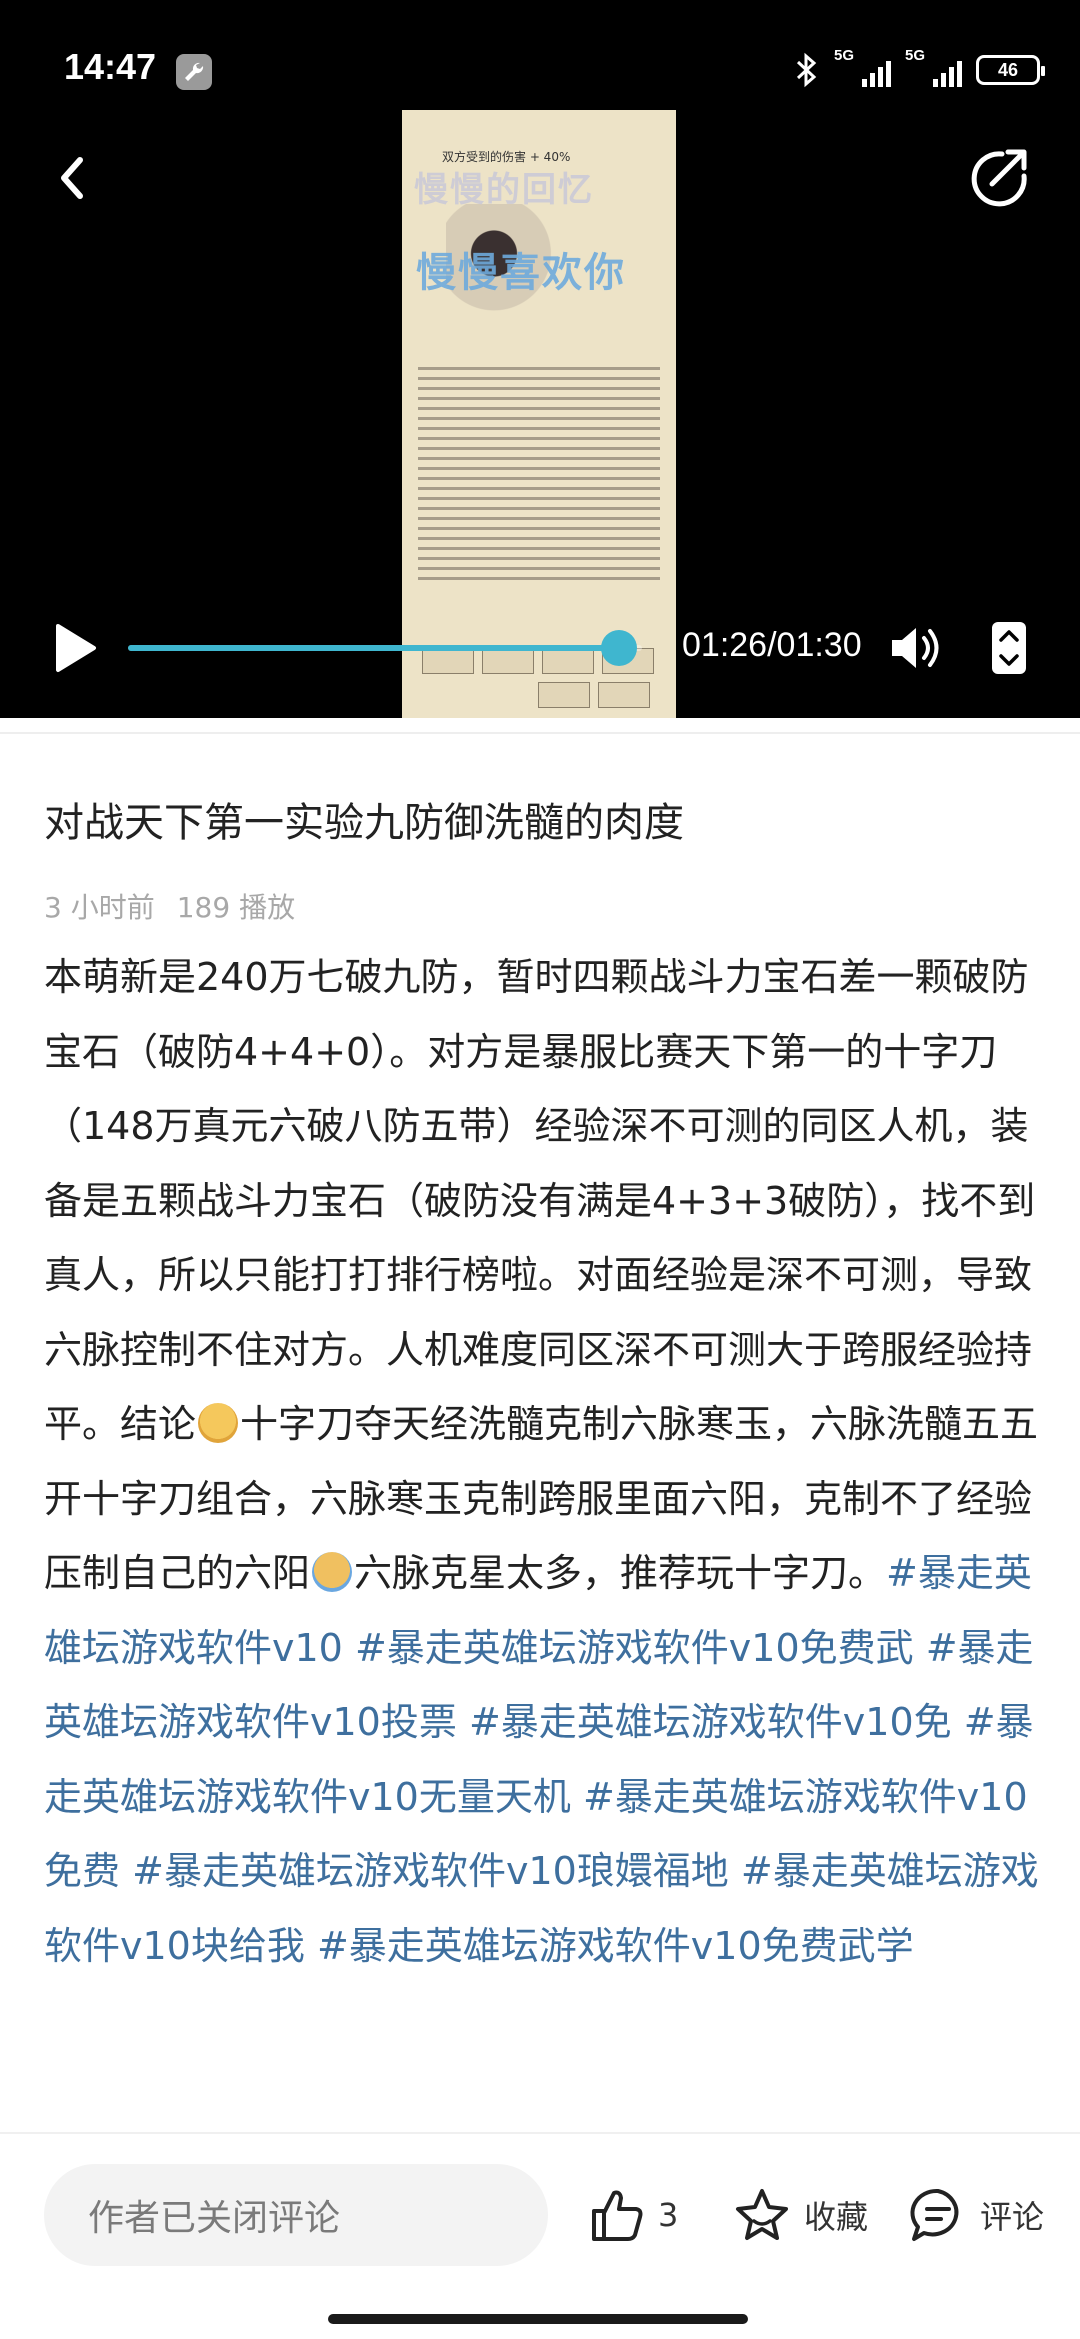  I want to click on favorite-button: 收藏, so click(800, 2215).